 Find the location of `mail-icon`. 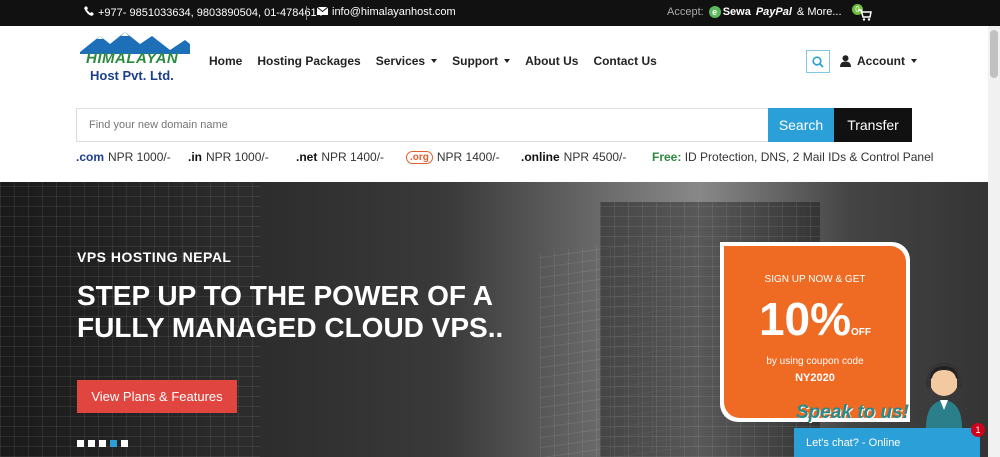

mail-icon is located at coordinates (322, 12).